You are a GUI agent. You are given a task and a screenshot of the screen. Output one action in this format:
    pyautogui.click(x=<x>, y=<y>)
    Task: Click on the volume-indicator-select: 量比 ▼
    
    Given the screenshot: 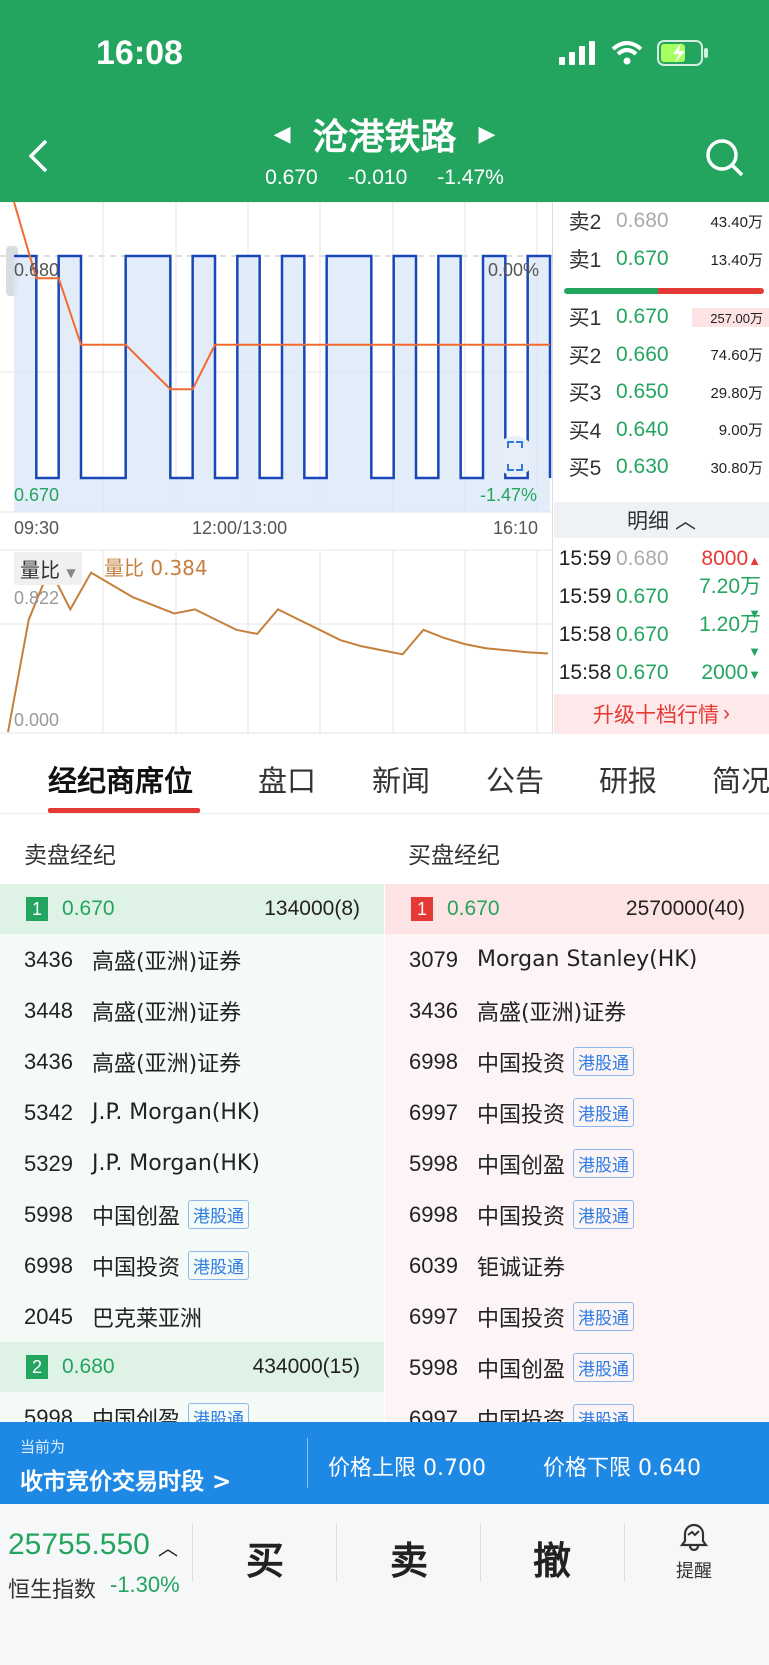 What is the action you would take?
    pyautogui.click(x=48, y=568)
    